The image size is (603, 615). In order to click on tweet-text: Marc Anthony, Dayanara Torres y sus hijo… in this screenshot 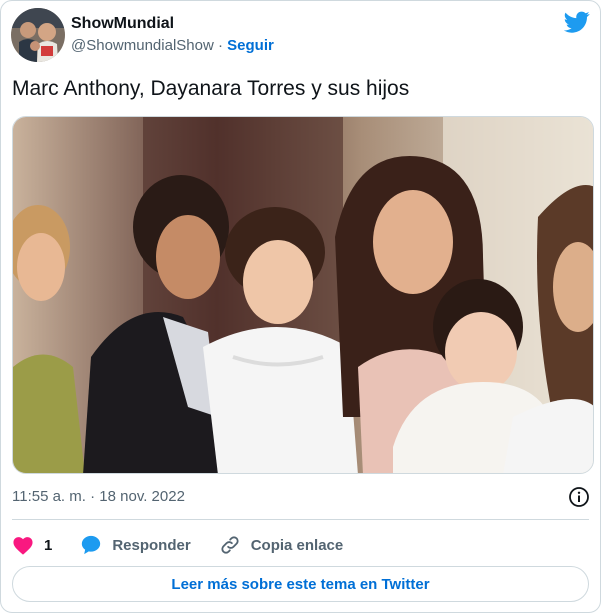, I will do `click(211, 88)`.